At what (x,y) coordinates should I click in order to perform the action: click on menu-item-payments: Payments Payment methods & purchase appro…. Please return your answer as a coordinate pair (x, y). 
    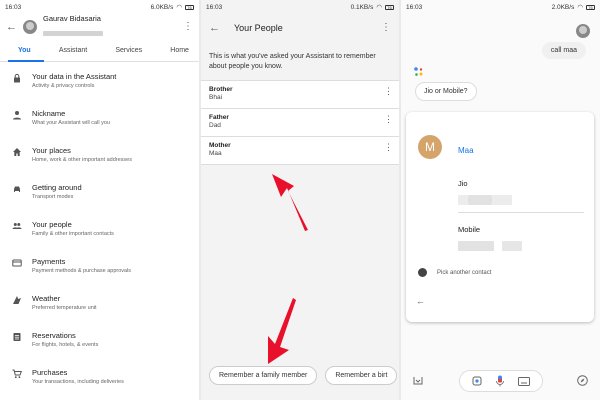
    Looking at the image, I should click on (99, 265).